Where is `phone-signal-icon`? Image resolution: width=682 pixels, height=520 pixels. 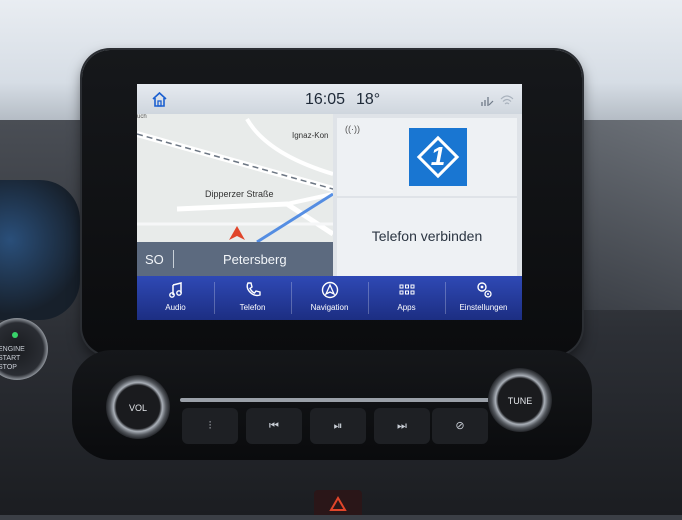 phone-signal-icon is located at coordinates (487, 101).